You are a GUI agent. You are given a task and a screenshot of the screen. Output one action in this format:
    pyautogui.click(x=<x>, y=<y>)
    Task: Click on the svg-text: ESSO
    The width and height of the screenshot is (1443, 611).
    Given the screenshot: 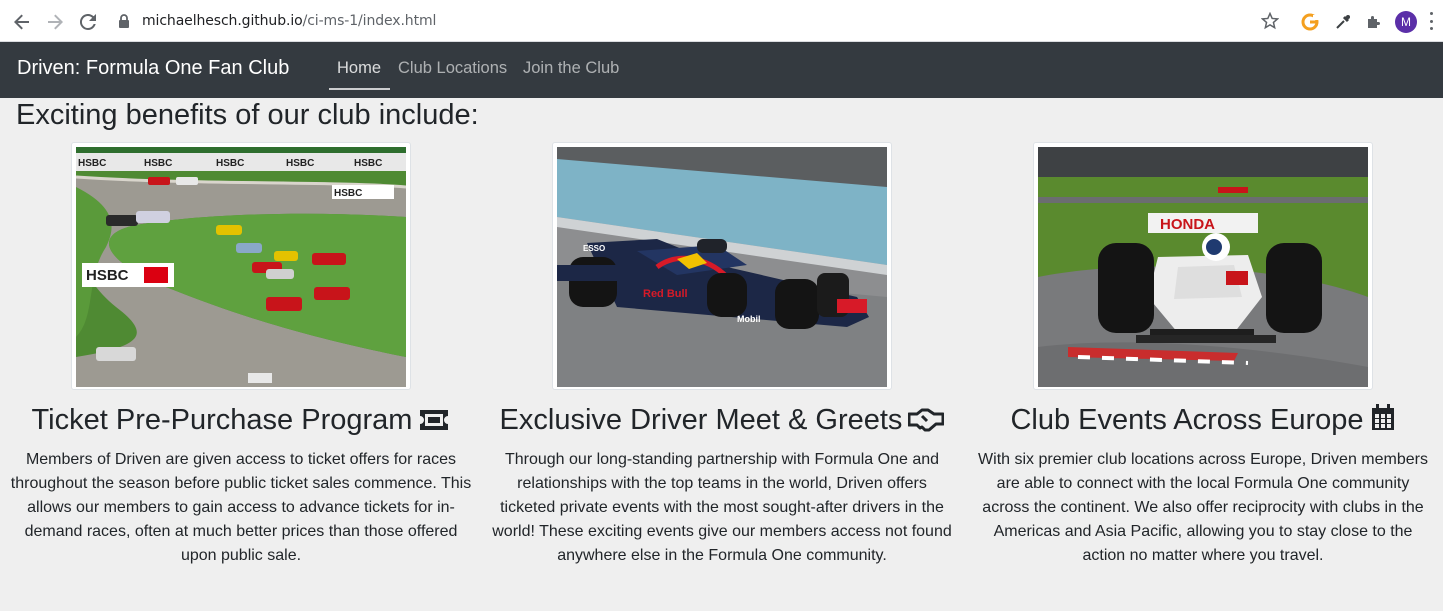 What is the action you would take?
    pyautogui.click(x=594, y=248)
    